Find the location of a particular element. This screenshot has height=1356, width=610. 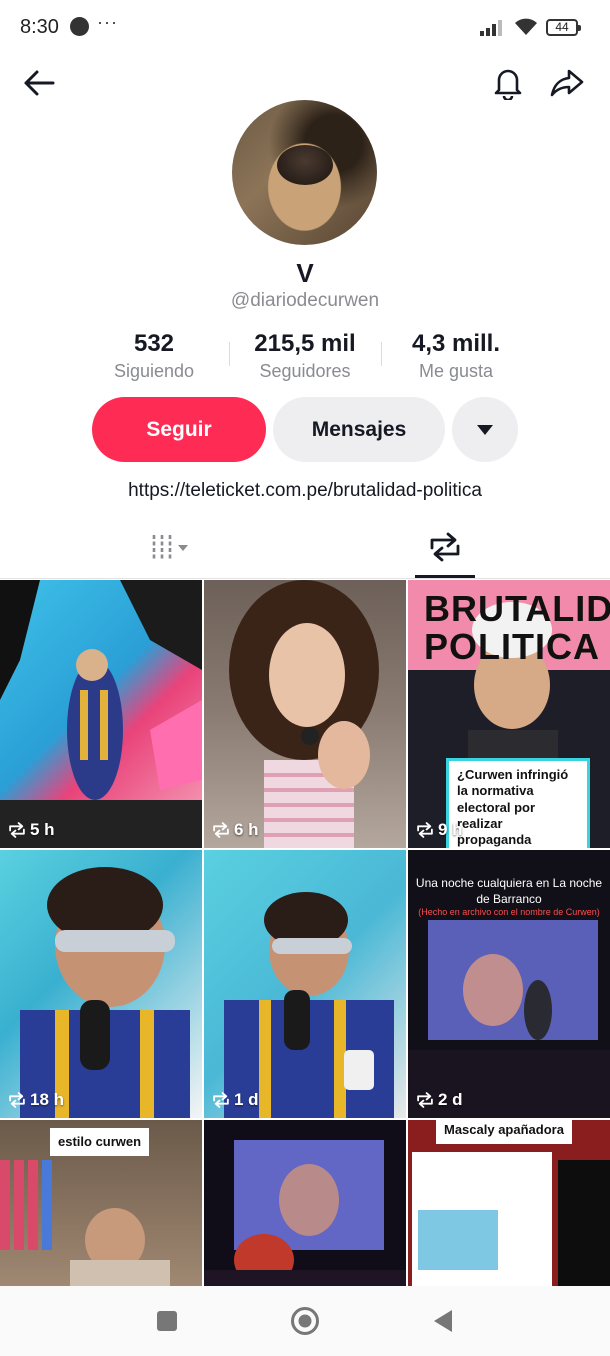

back-triangle-icon is located at coordinates (443, 1321).